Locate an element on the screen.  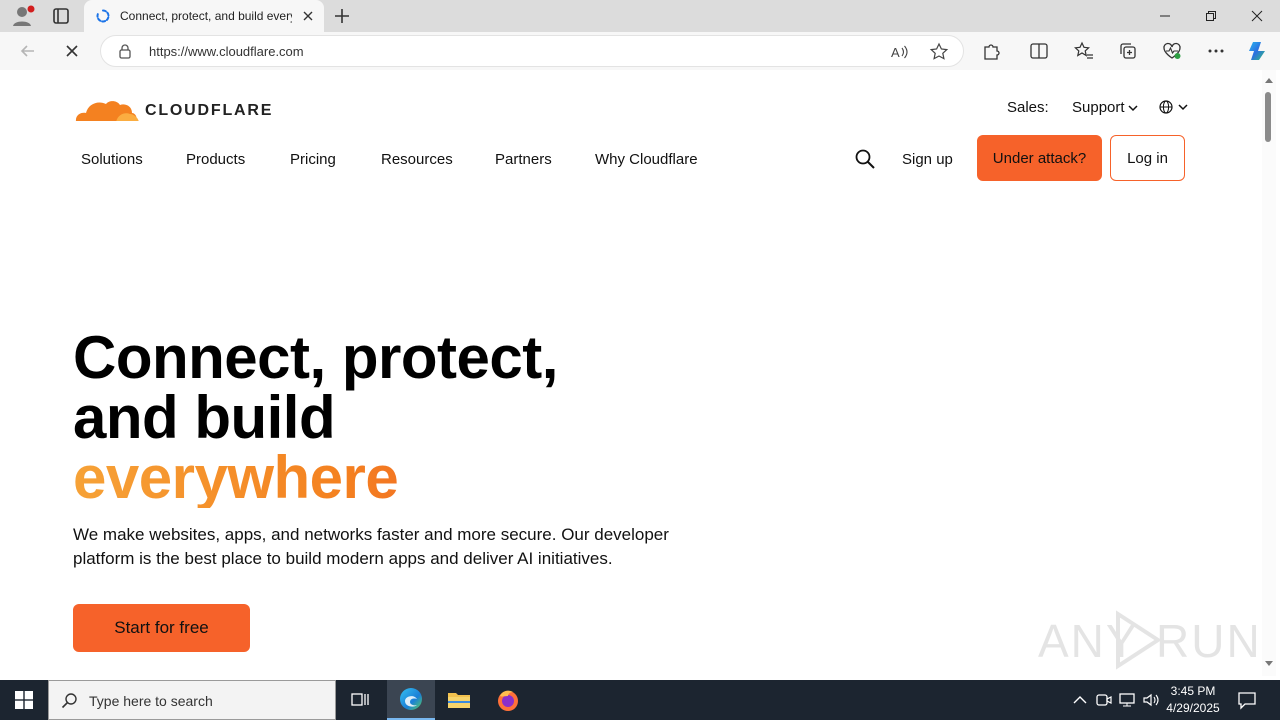
language-menu is located at coordinates (1173, 107).